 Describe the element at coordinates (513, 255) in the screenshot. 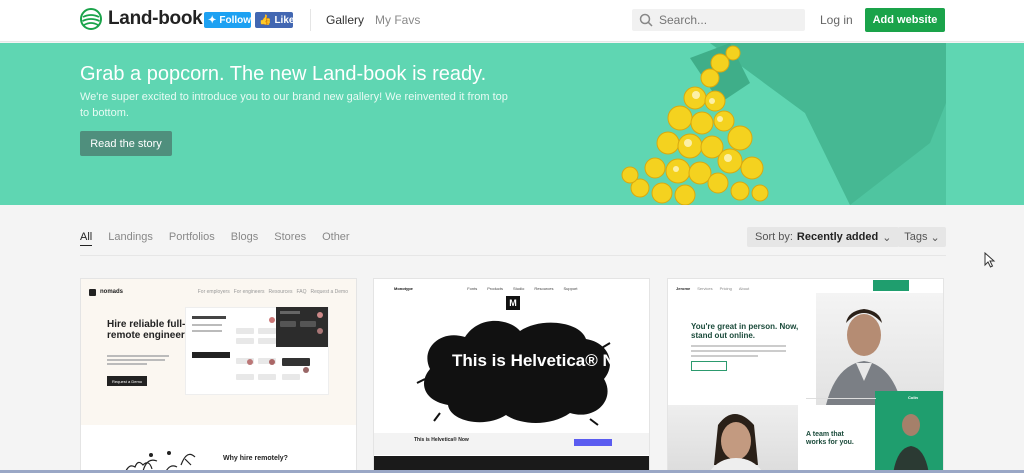

I see `filters-divider` at that location.